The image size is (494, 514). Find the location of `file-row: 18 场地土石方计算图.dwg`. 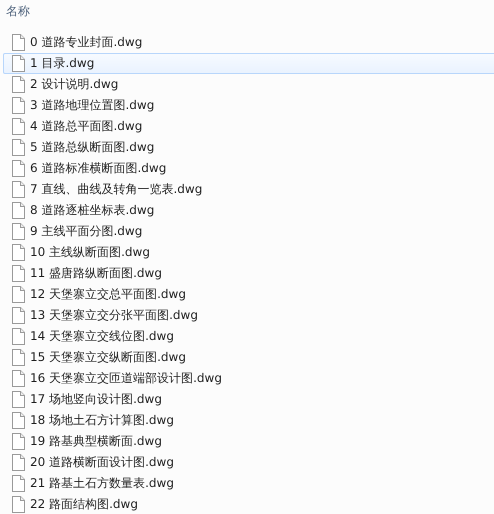

file-row: 18 场地土石方计算图.dwg is located at coordinates (248, 420).